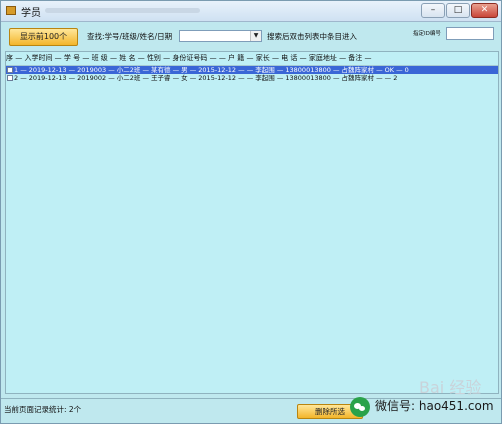 The height and width of the screenshot is (424, 502). I want to click on maximize-icon: □, so click(458, 10).